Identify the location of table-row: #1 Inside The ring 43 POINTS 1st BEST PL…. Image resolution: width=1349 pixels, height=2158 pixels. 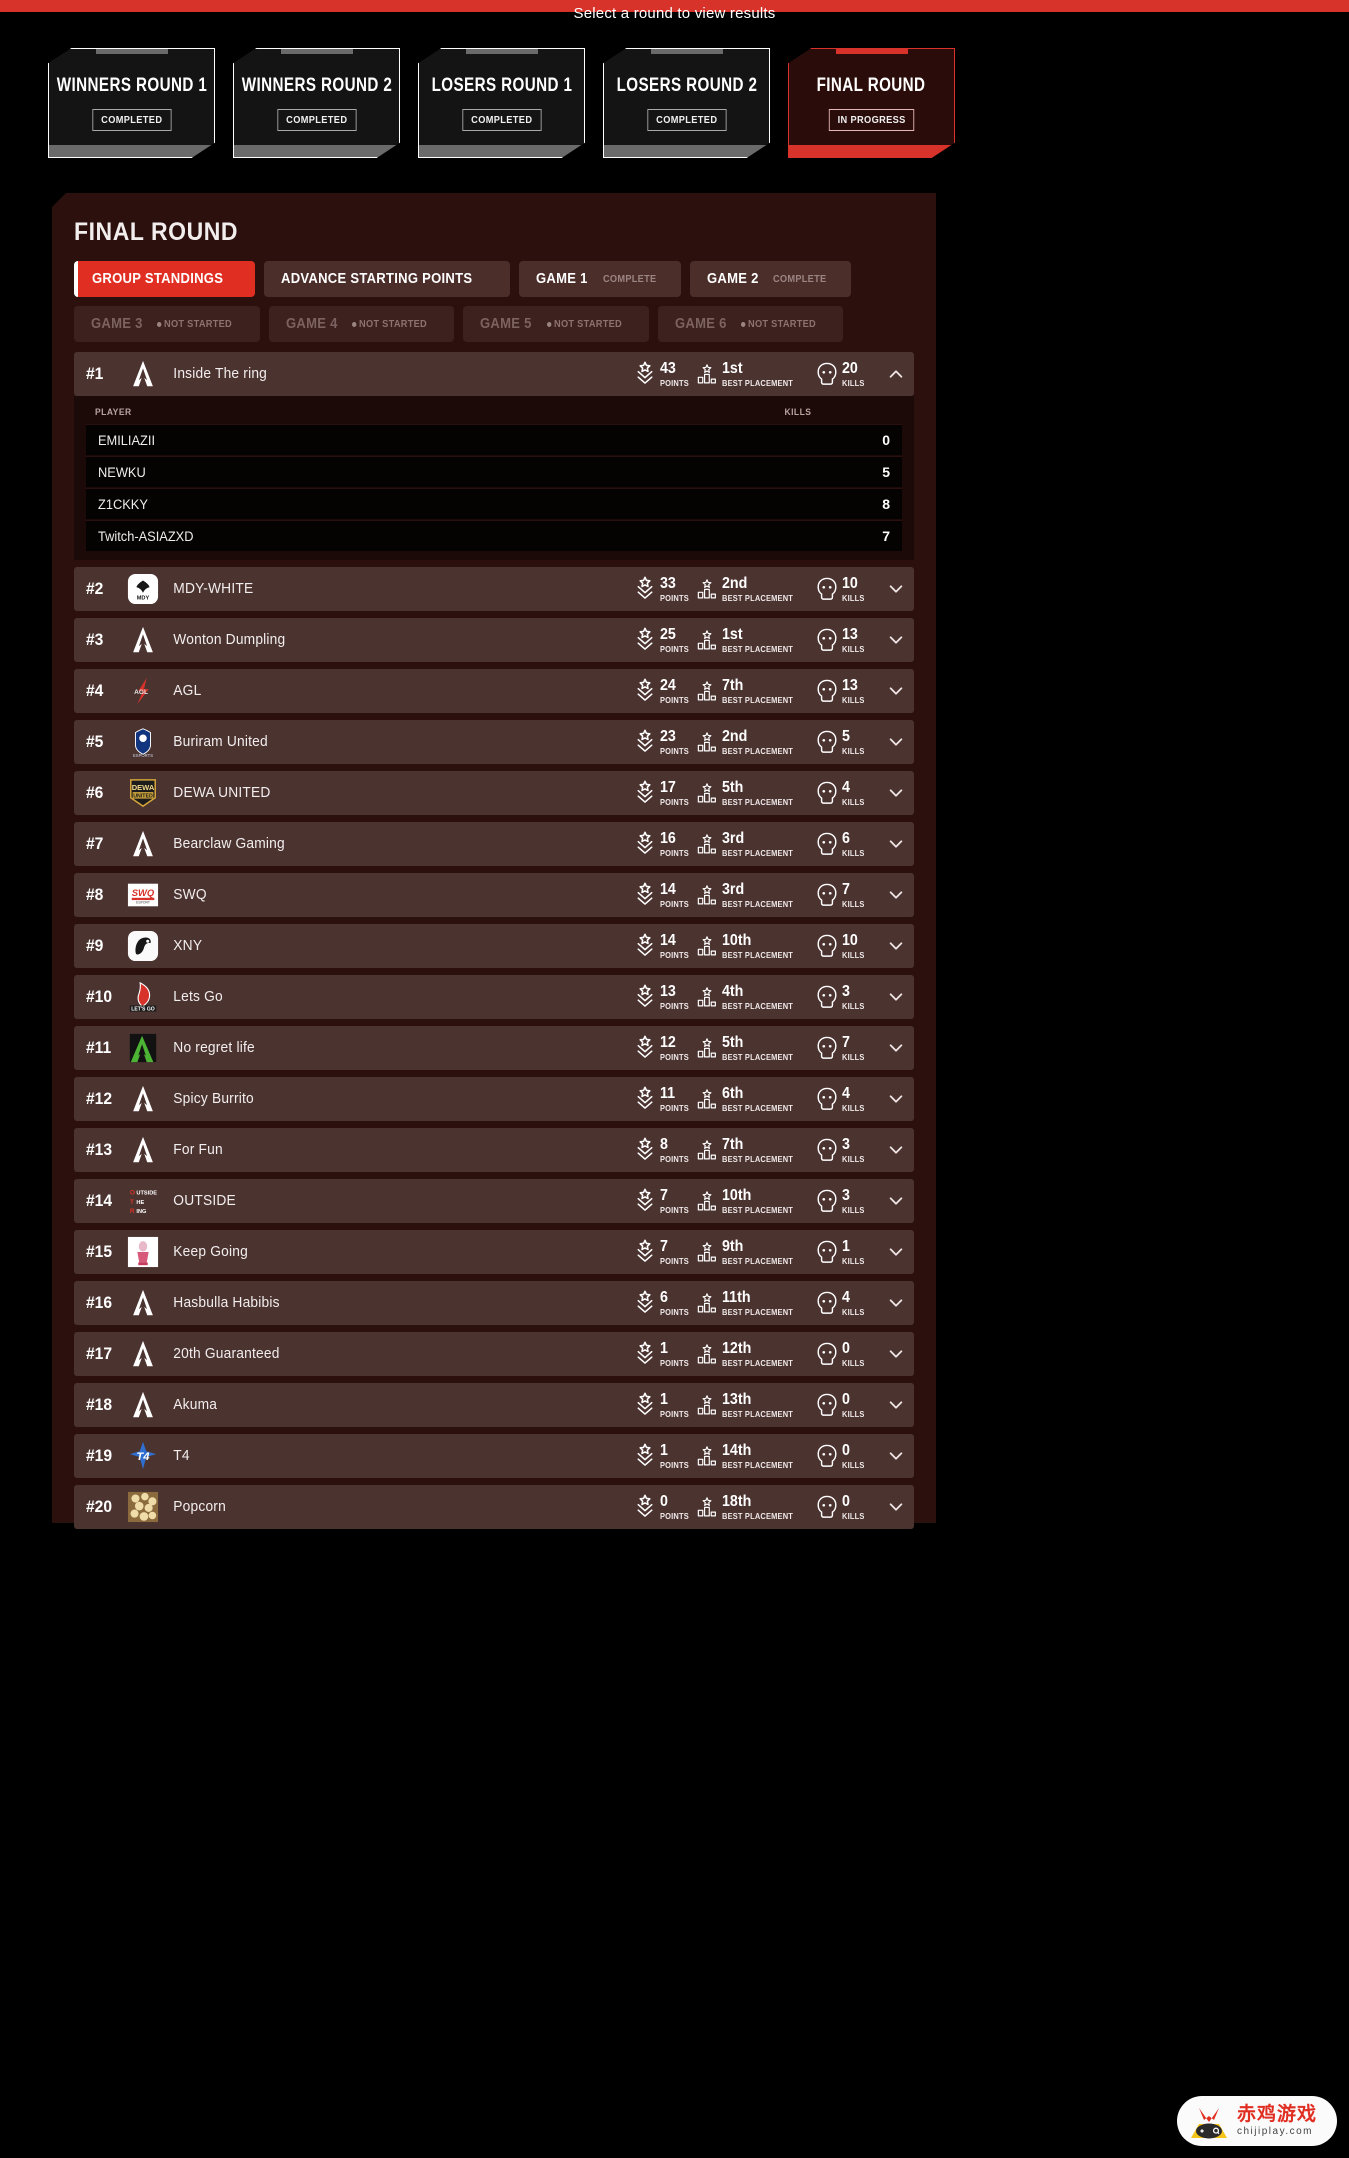
(494, 374).